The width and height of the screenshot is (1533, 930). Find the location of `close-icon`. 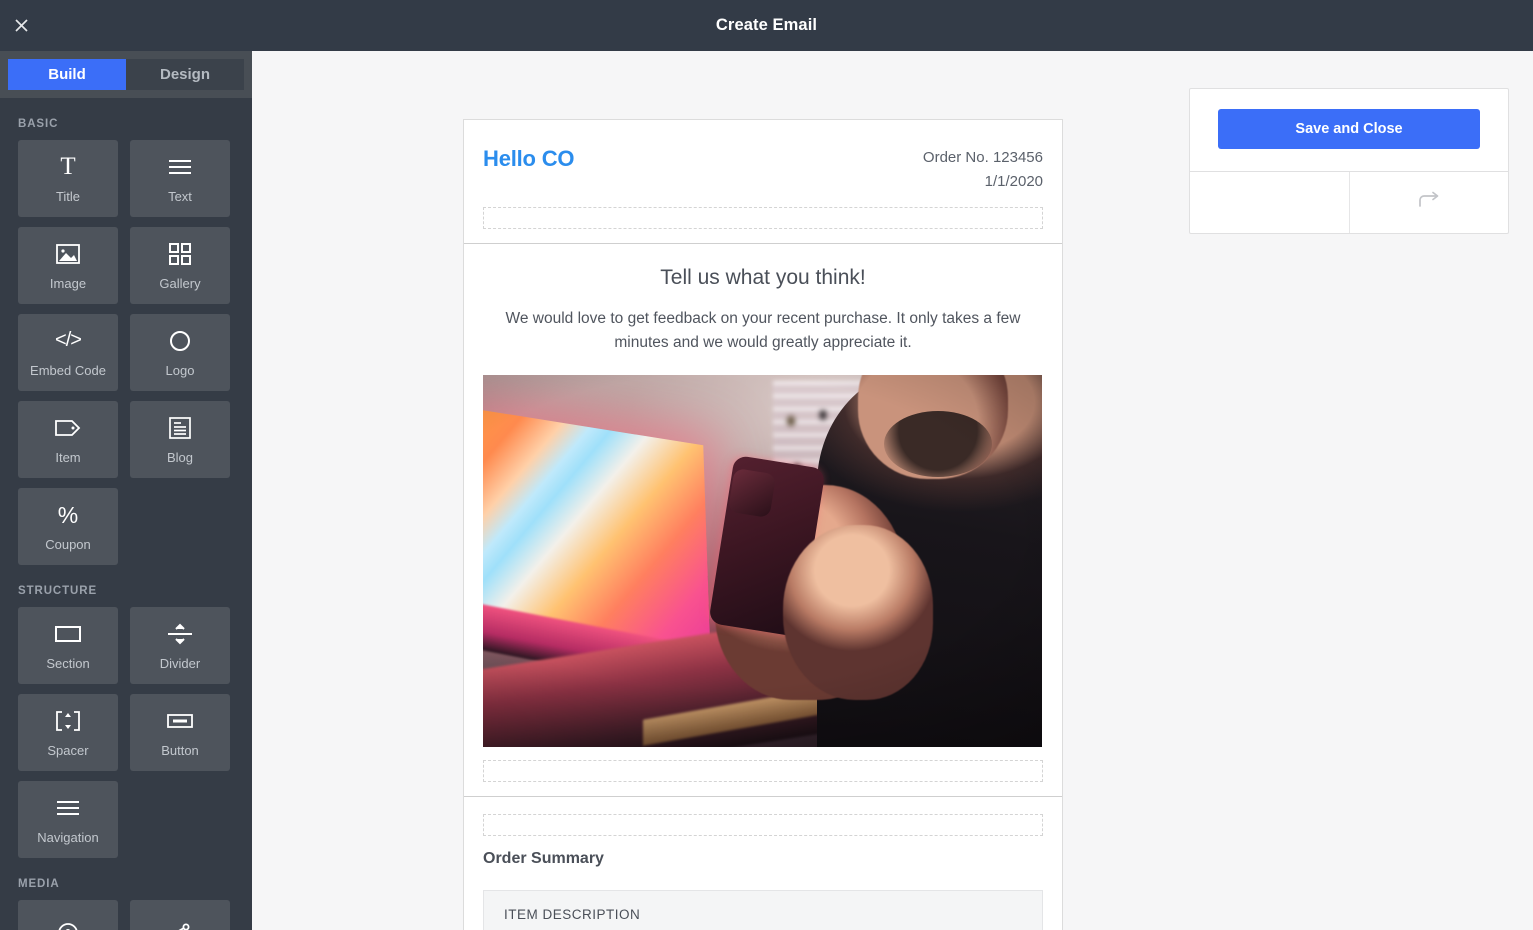

close-icon is located at coordinates (21, 25).